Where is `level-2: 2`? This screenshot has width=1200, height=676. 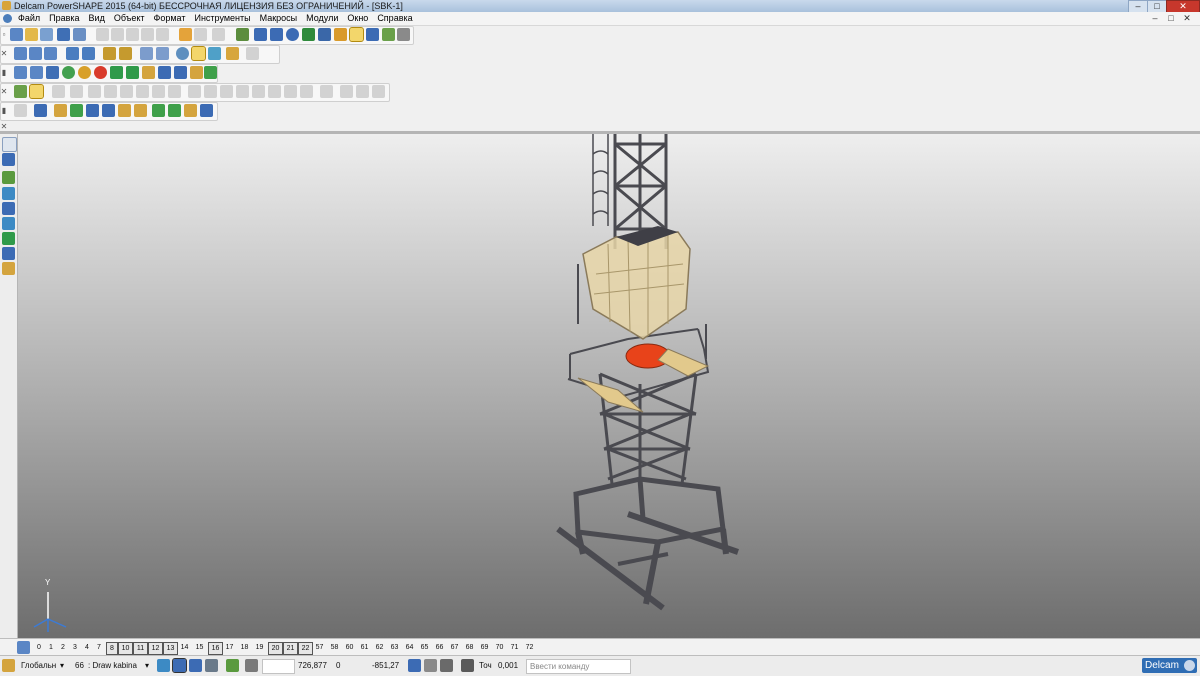 level-2: 2 is located at coordinates (63, 647).